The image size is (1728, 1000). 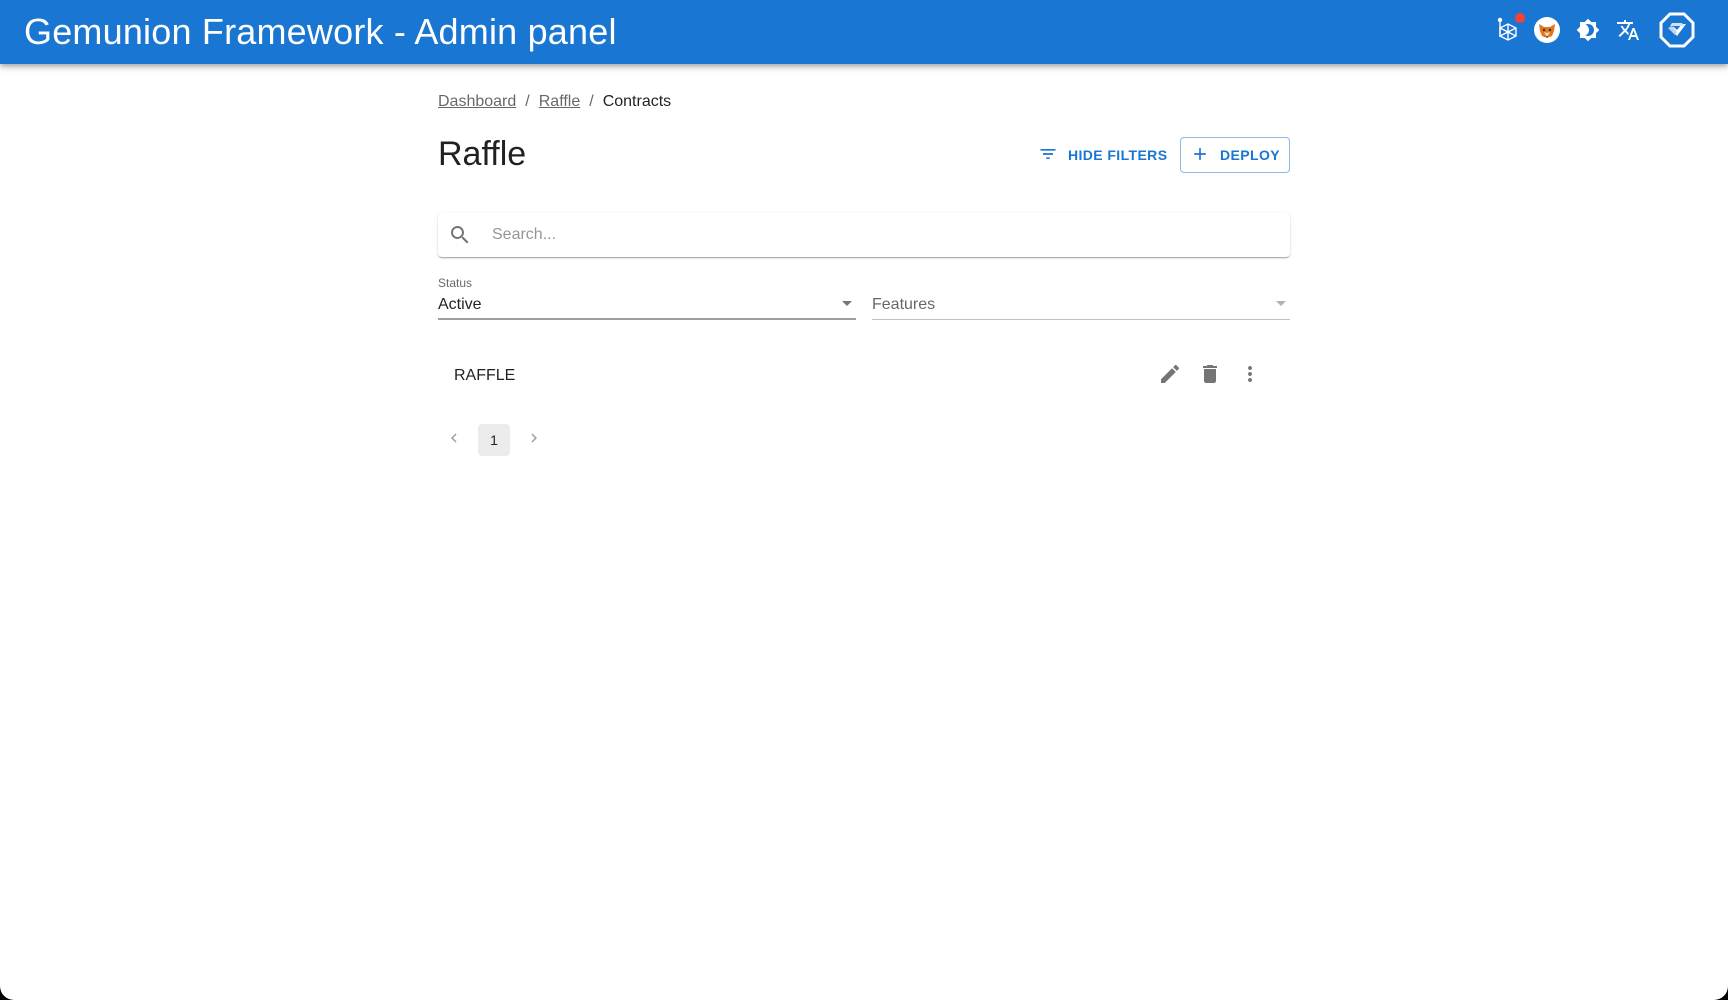 What do you see at coordinates (904, 304) in the screenshot?
I see `features-placeholder: Features` at bounding box center [904, 304].